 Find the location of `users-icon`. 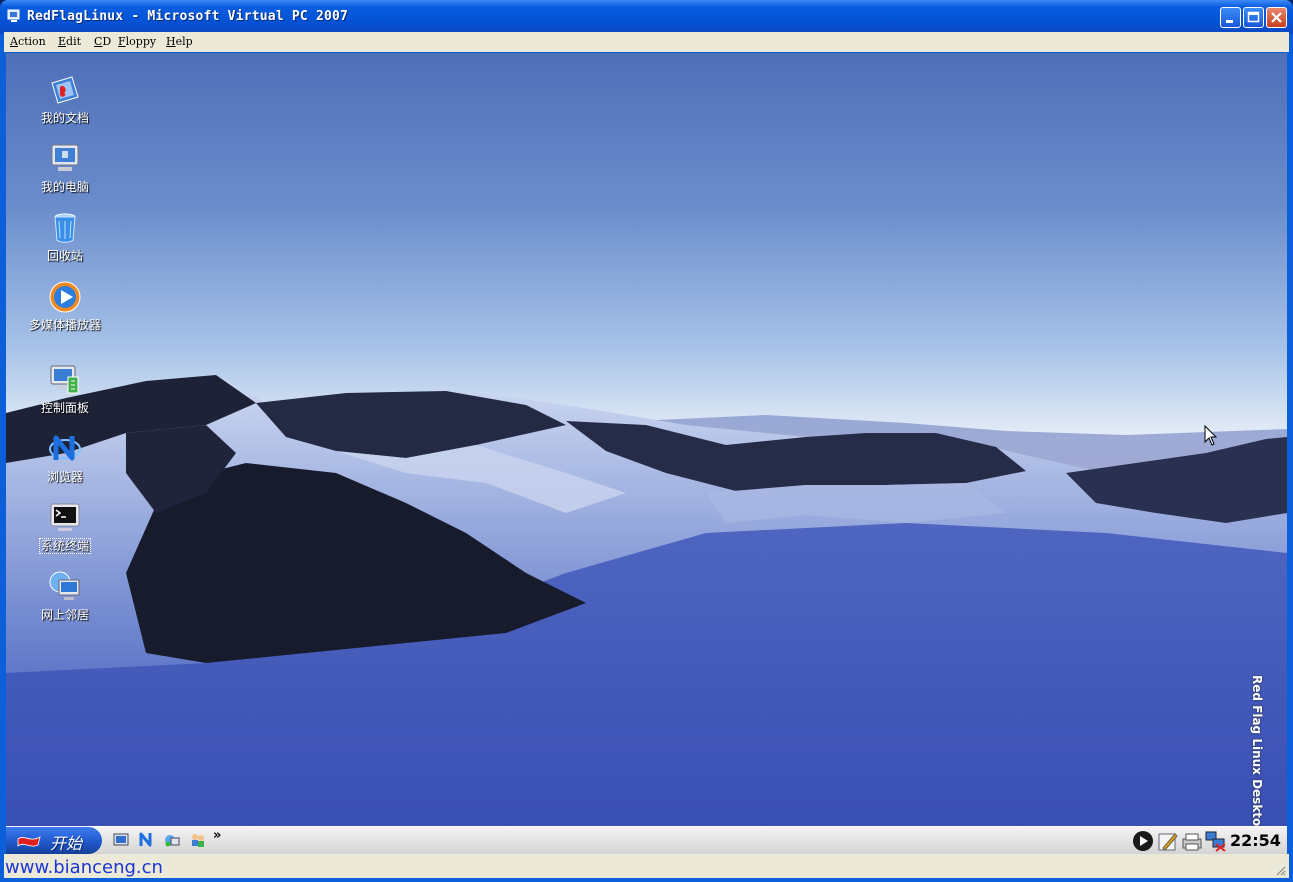

users-icon is located at coordinates (198, 840).